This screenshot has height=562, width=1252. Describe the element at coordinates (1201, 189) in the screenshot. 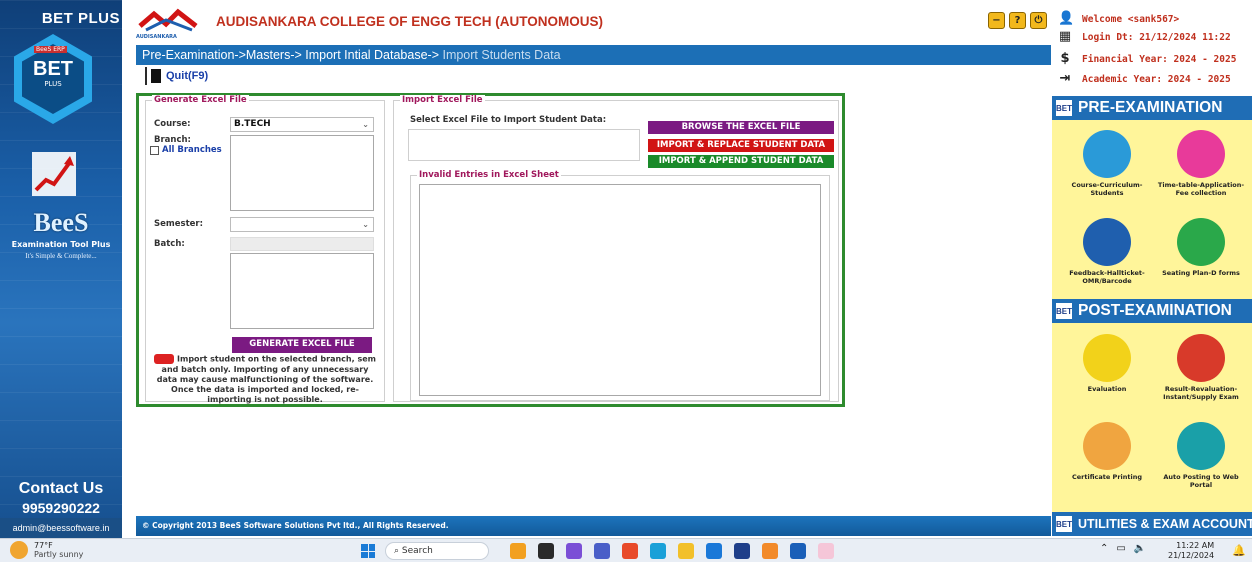

I see `module-caption: Time-table-Application-Fee collection` at that location.